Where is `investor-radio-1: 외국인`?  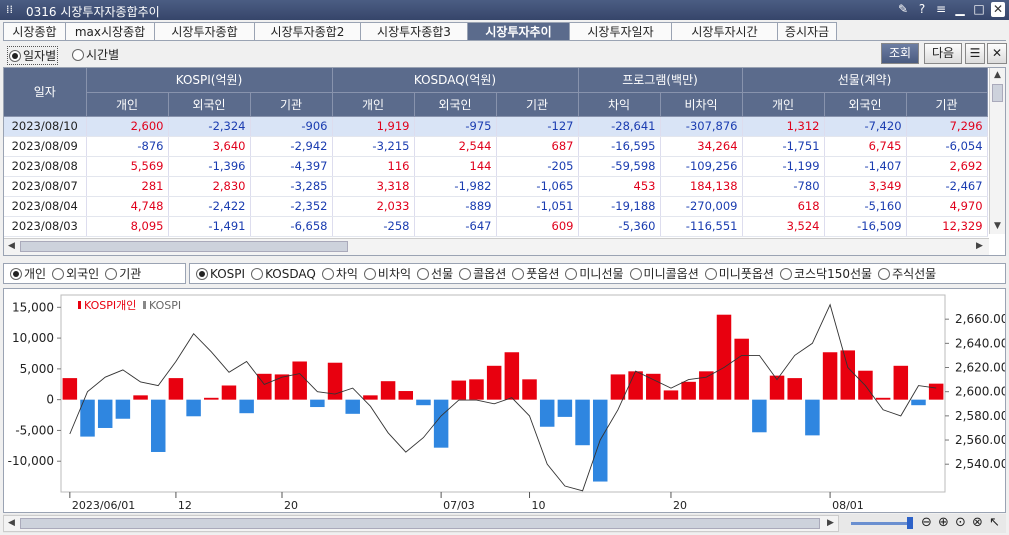 investor-radio-1: 외국인 is located at coordinates (75, 273).